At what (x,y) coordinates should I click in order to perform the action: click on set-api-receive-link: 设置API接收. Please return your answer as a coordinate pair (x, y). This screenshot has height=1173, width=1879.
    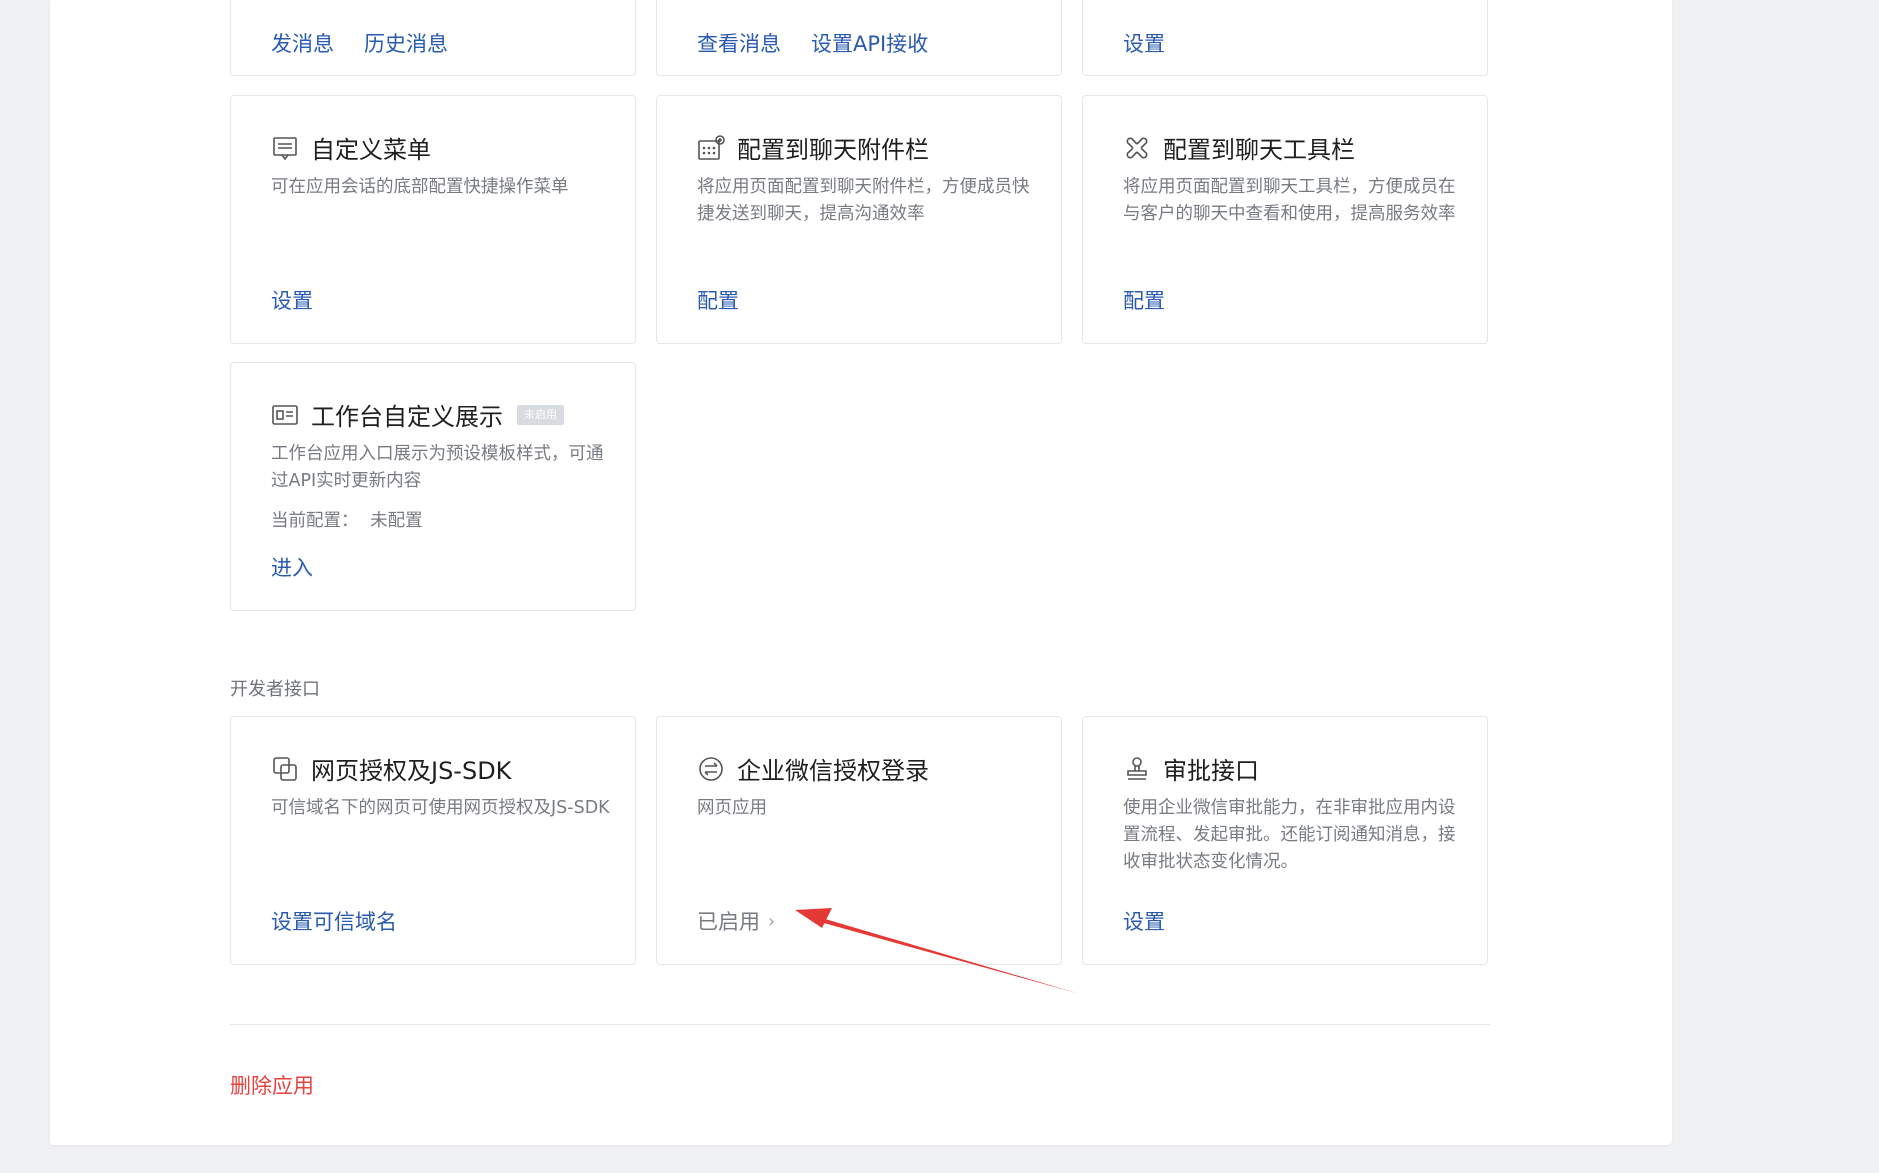
    Looking at the image, I should click on (869, 43).